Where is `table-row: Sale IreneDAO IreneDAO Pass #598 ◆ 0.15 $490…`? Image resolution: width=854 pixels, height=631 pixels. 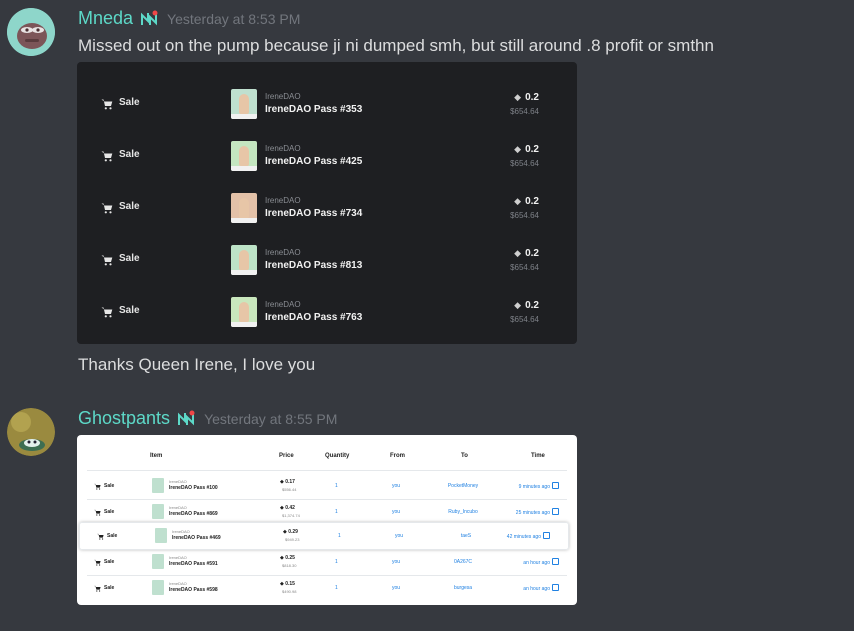 table-row: Sale IreneDAO IreneDAO Pass #598 ◆ 0.15 $490… is located at coordinates (327, 588).